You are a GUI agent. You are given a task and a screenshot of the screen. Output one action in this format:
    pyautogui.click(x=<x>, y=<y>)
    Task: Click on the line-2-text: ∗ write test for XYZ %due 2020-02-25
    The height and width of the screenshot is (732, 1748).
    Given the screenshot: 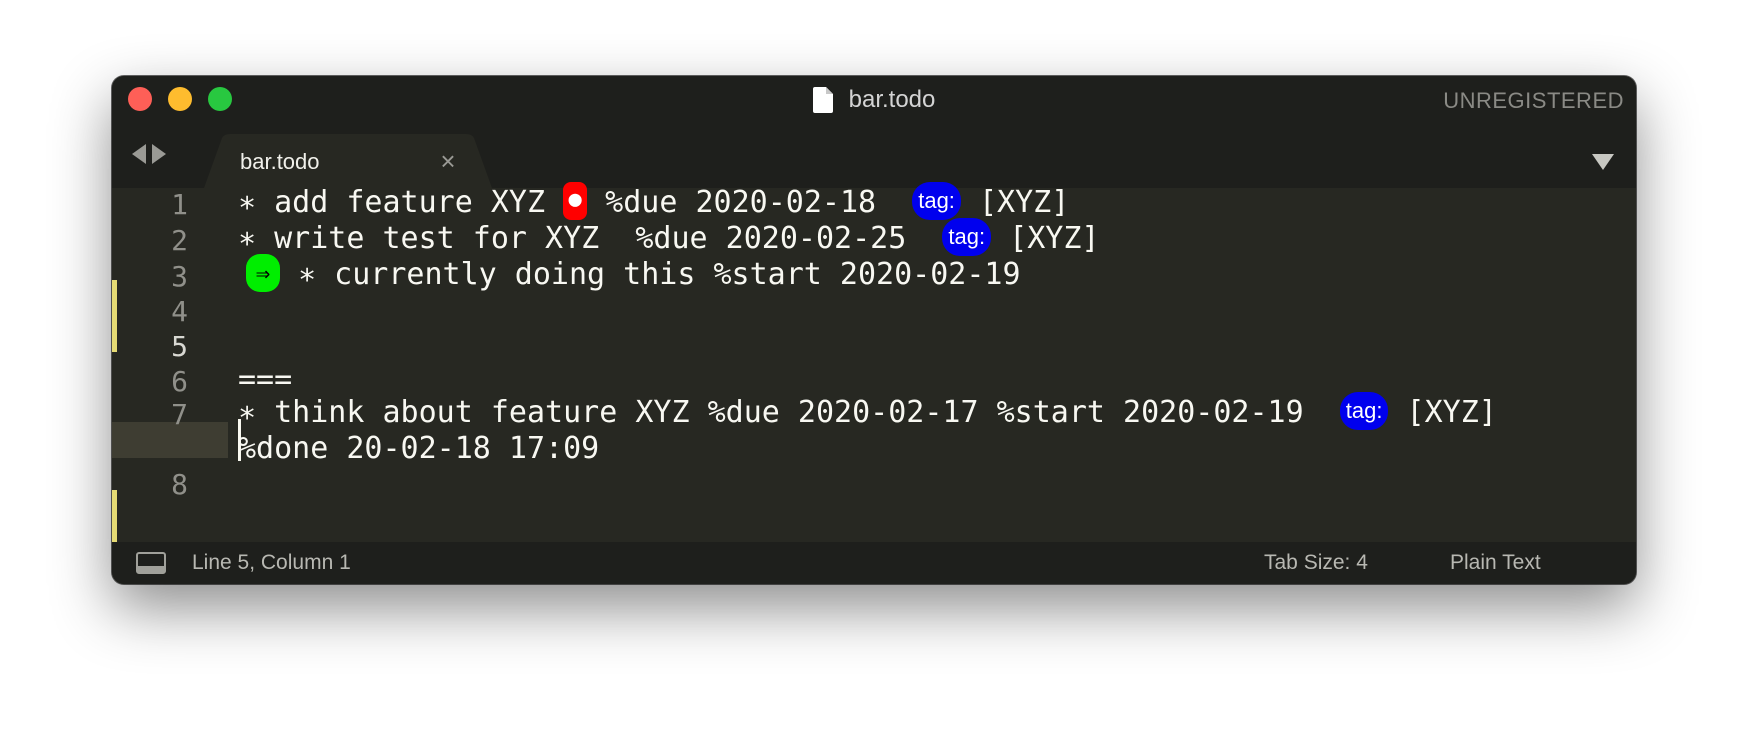 What is the action you would take?
    pyautogui.click(x=590, y=238)
    